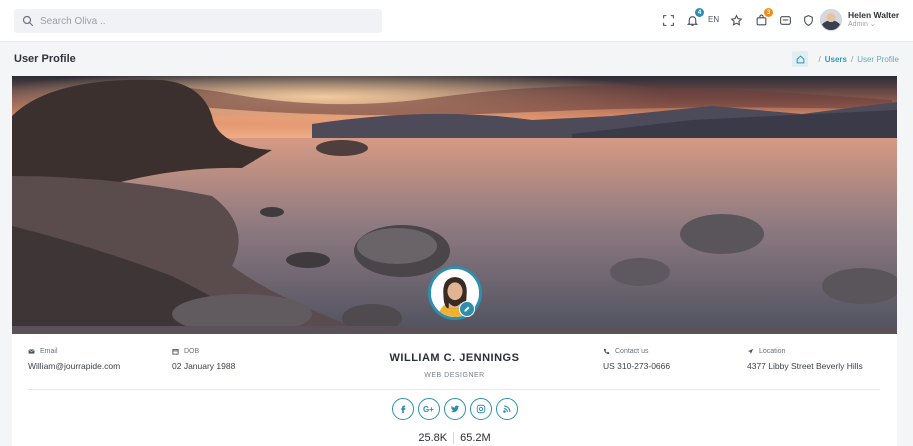 The image size is (913, 446). Describe the element at coordinates (694, 18) in the screenshot. I see `notifications-button: 4` at that location.